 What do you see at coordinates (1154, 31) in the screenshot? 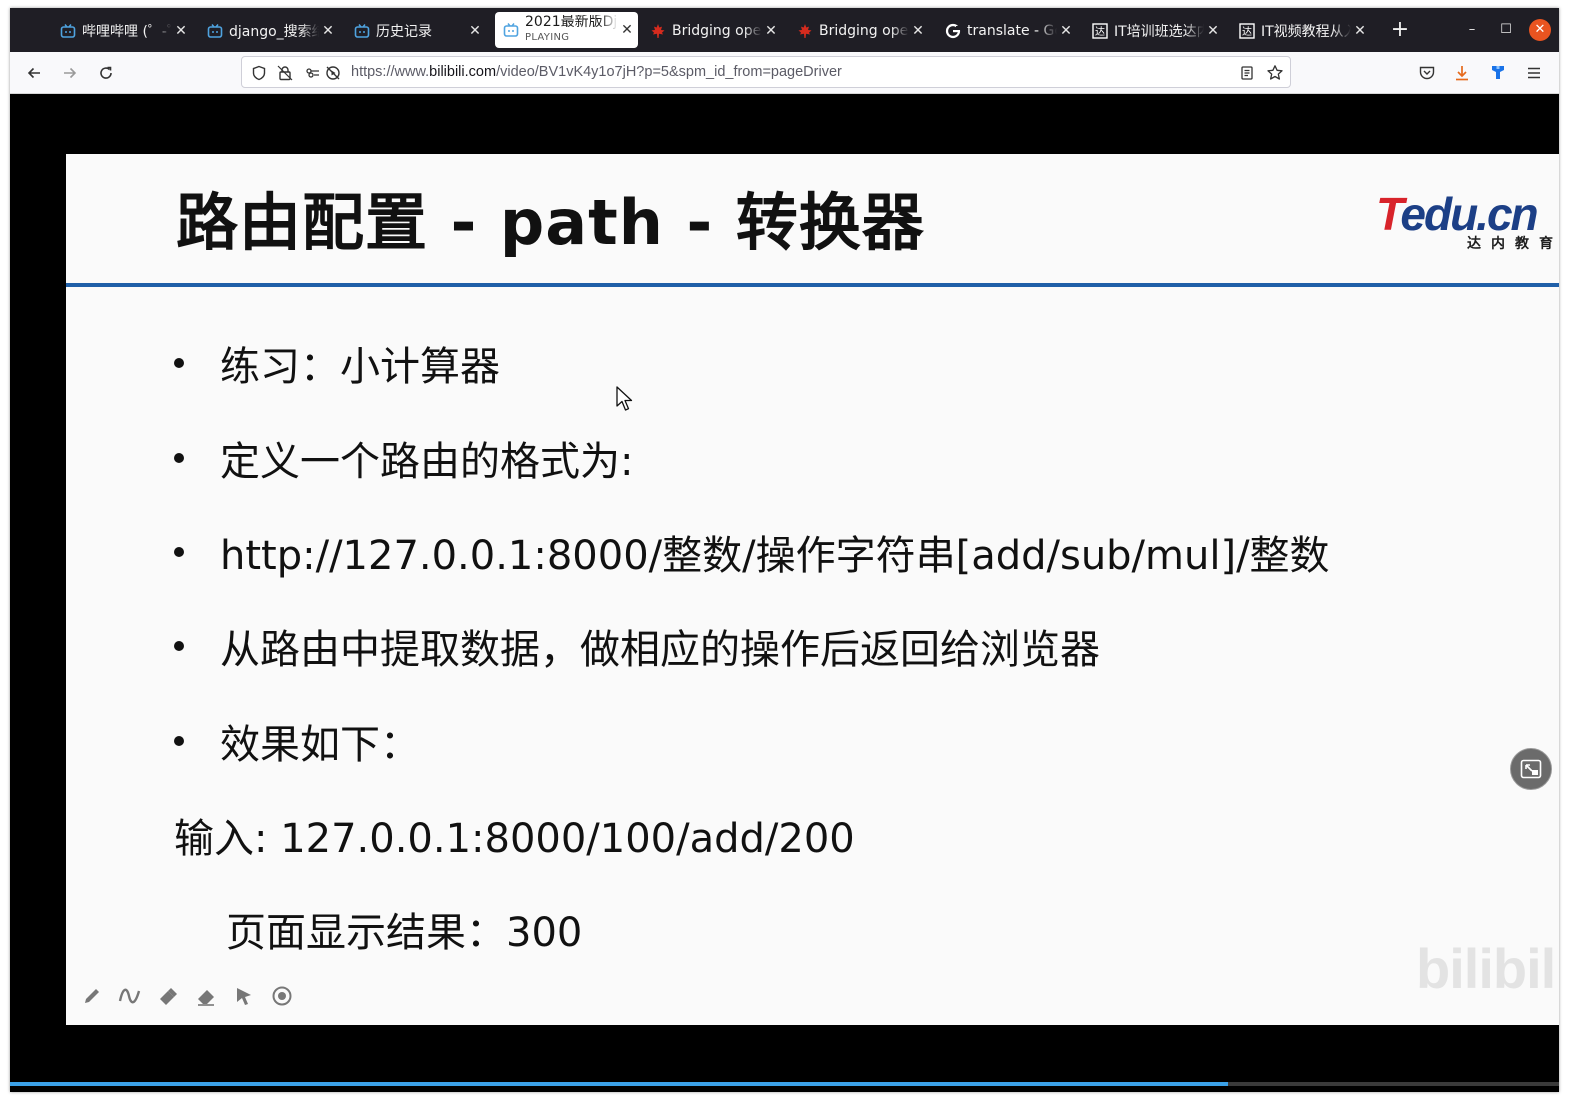
I see `tab-tedu-training: 达 IT培训班选达内 ✕` at bounding box center [1154, 31].